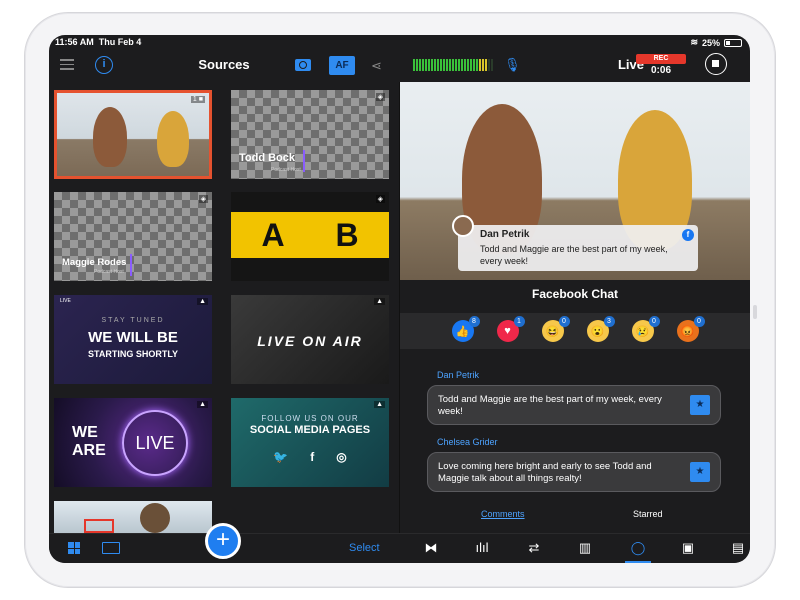 This screenshot has height=600, width=800. I want to click on schedule-icon: ▤, so click(738, 548).